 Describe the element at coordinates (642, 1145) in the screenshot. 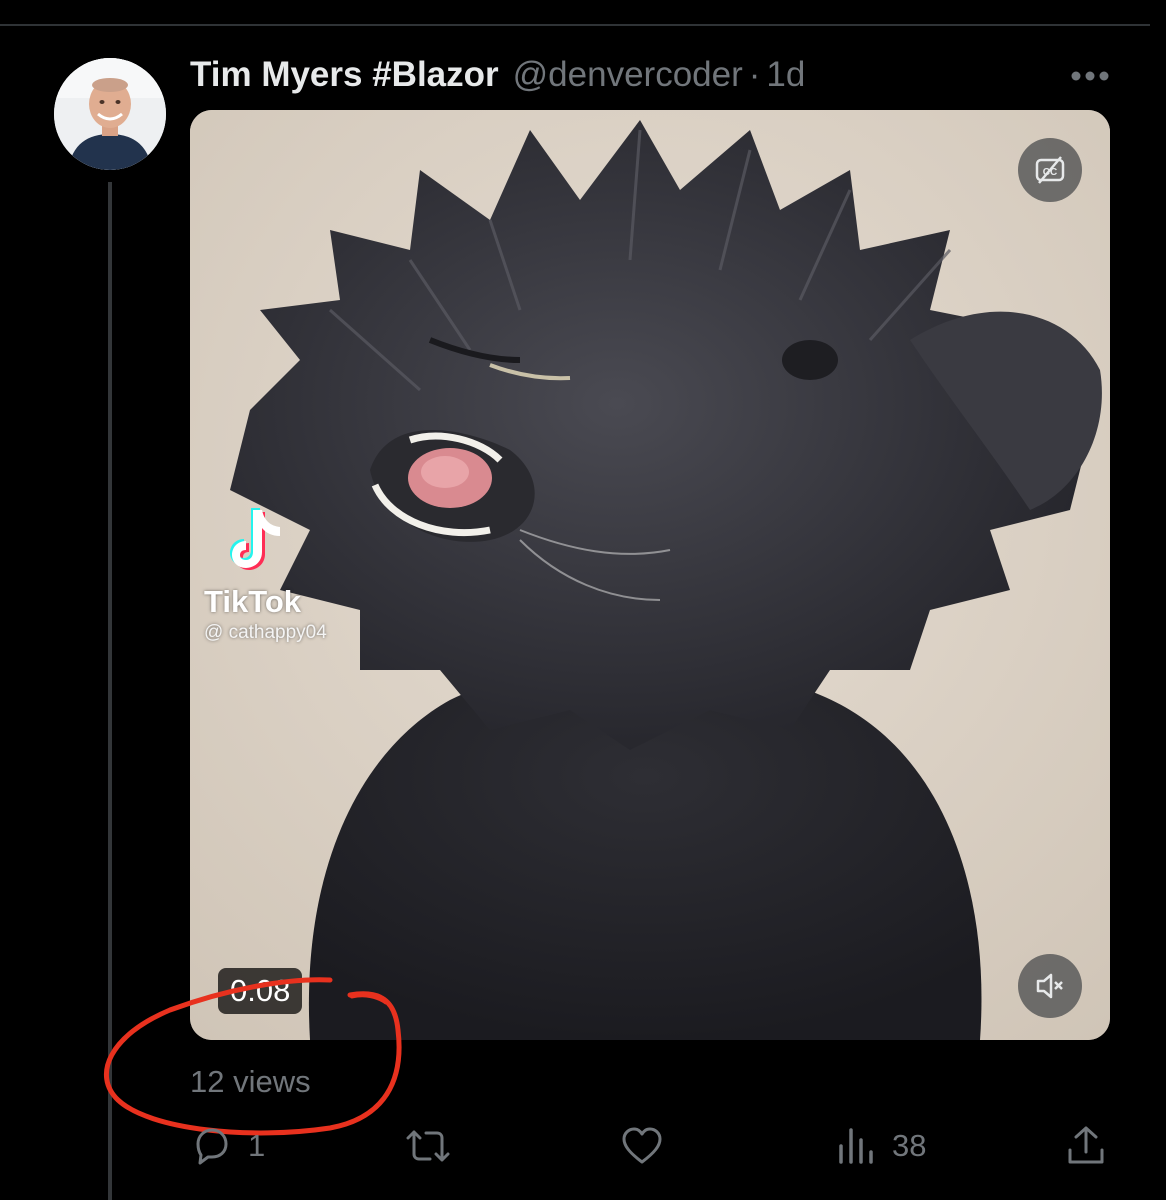

I see `heart-icon` at that location.